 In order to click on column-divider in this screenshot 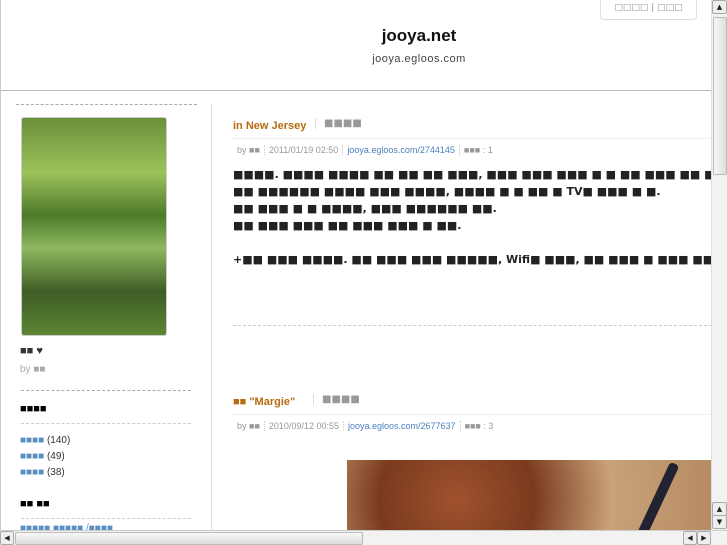, I will do `click(211, 317)`.